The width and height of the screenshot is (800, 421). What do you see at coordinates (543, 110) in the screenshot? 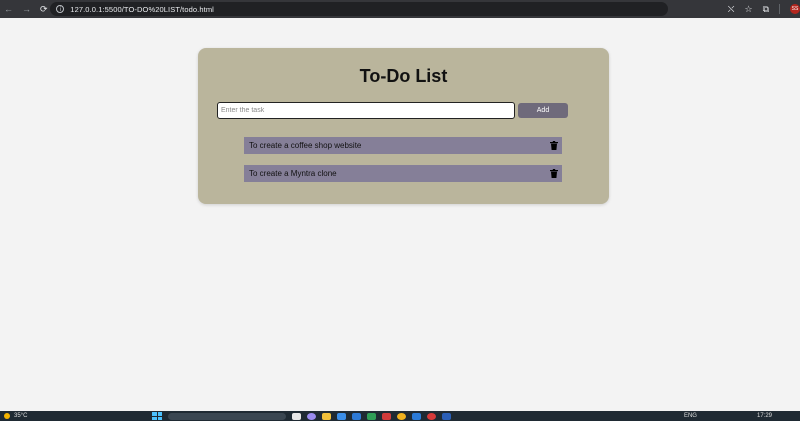
I see `add-task-button: Add` at bounding box center [543, 110].